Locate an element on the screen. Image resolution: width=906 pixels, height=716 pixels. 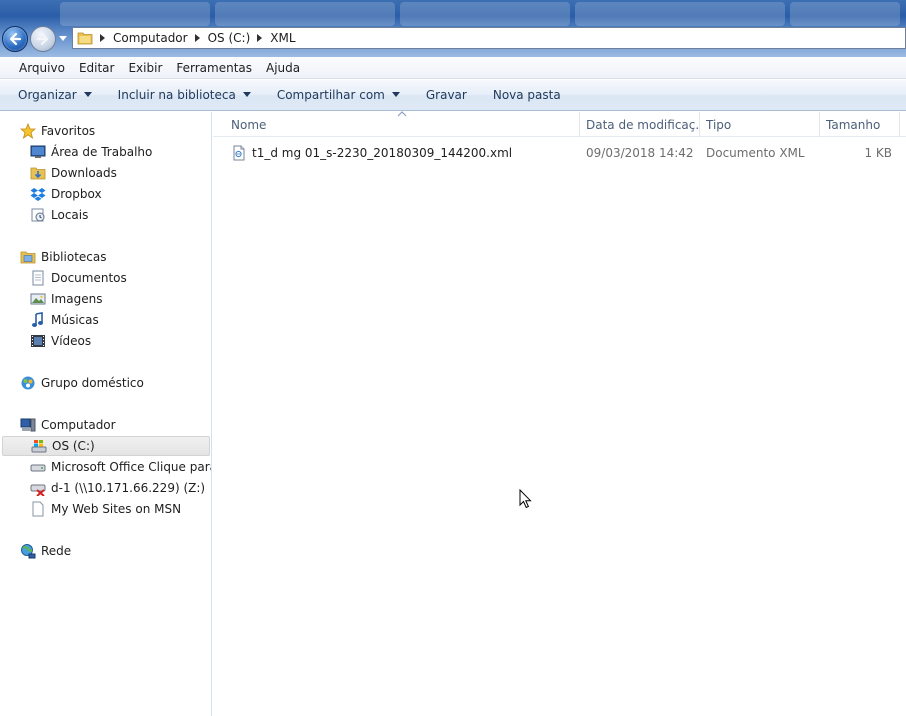
breadcrumb-computador: Computador is located at coordinates (150, 38).